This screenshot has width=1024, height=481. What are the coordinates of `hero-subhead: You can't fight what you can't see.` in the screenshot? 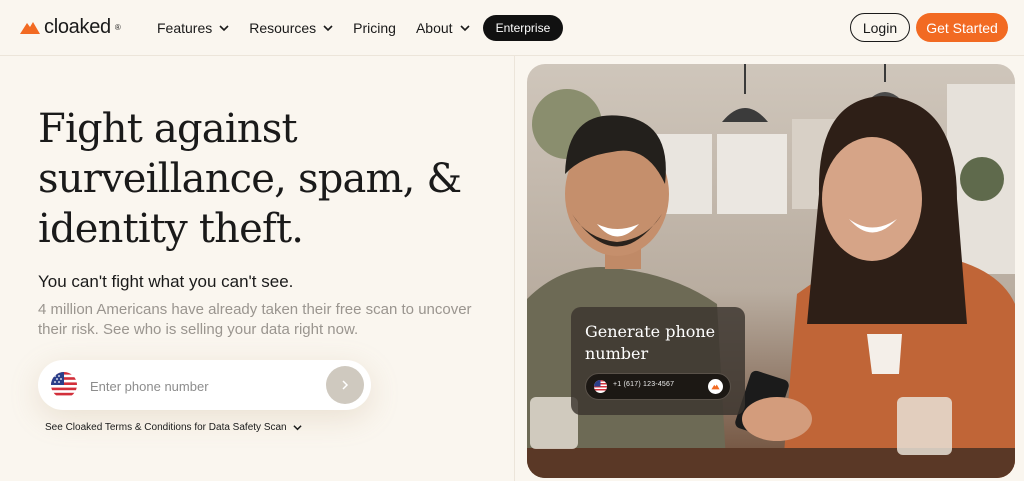 It's located at (166, 281).